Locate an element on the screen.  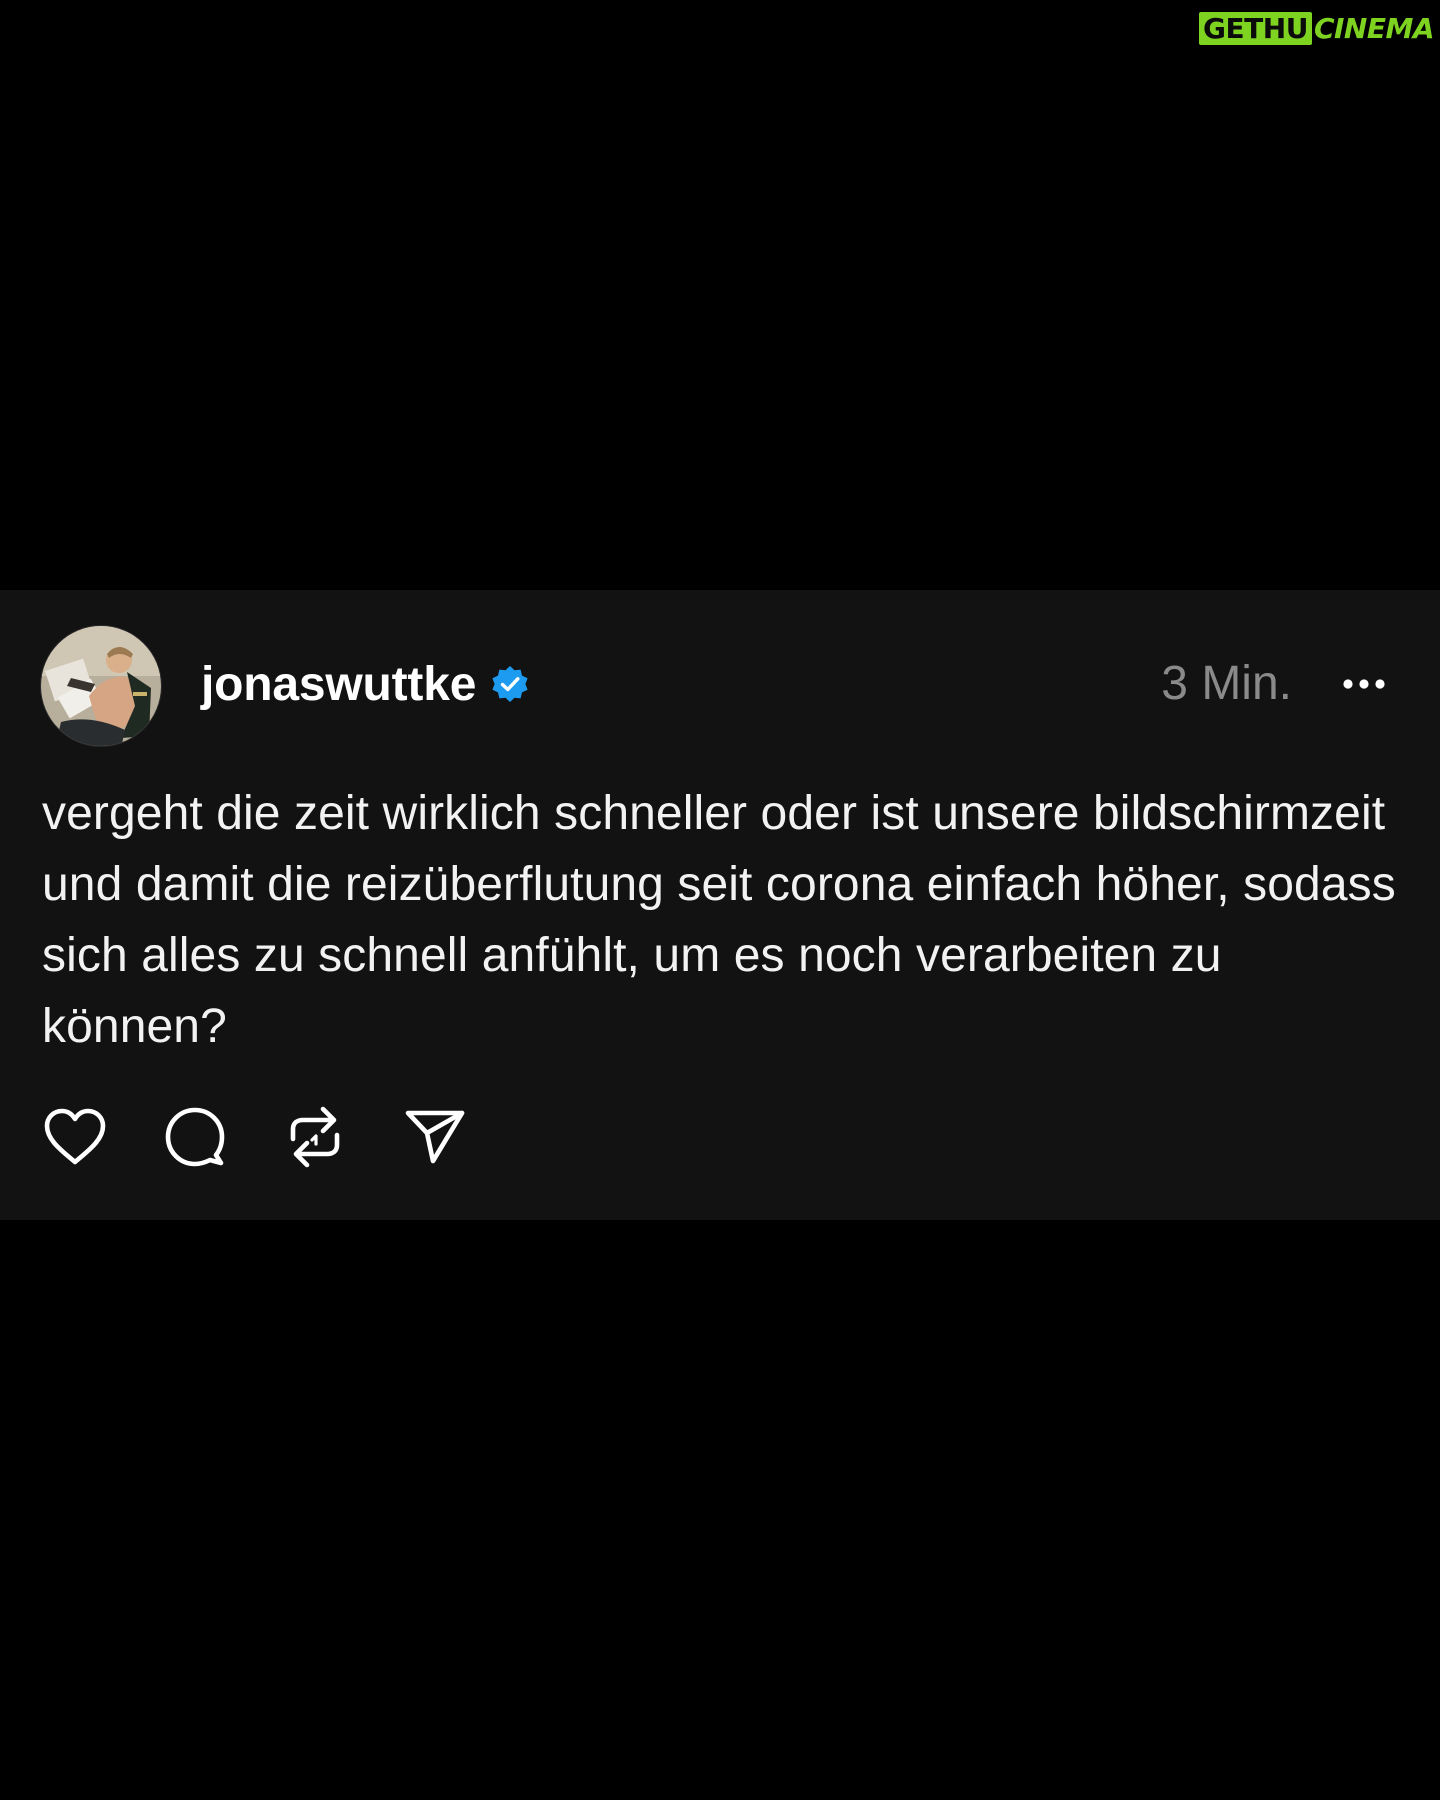
repost-icon is located at coordinates (315, 1139).